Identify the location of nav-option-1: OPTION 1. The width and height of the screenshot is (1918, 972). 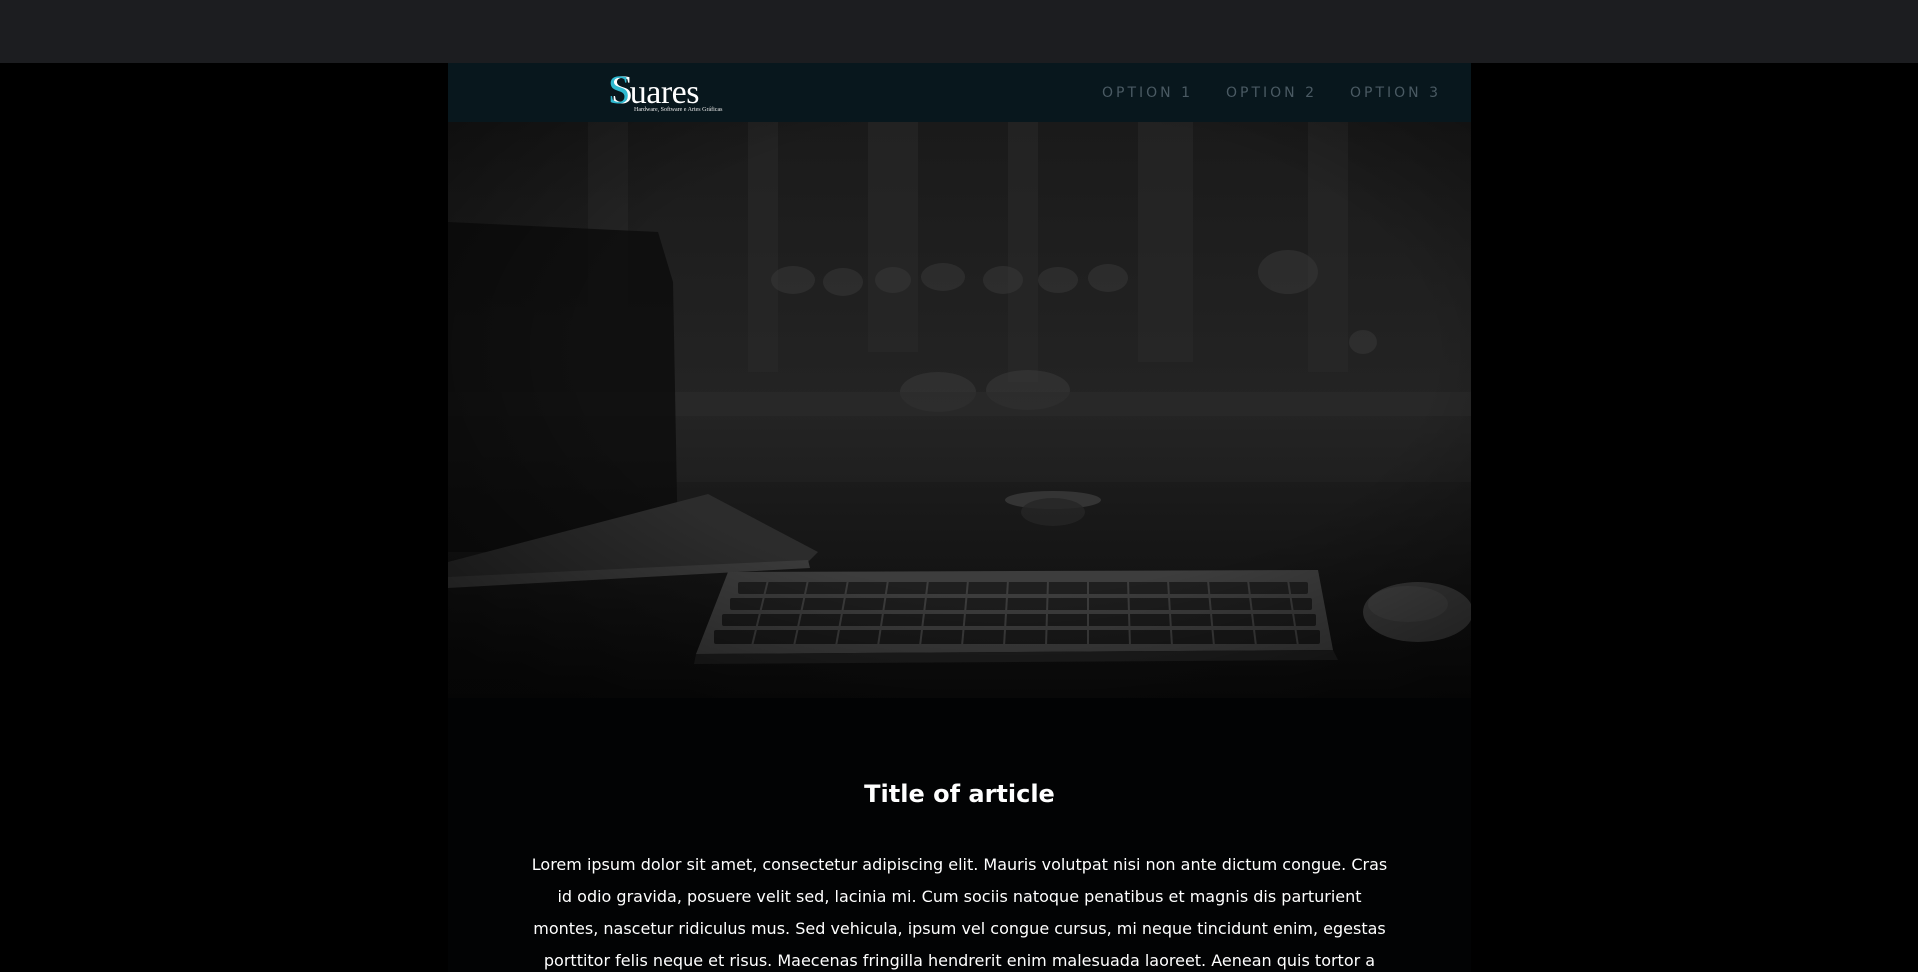
(1147, 93).